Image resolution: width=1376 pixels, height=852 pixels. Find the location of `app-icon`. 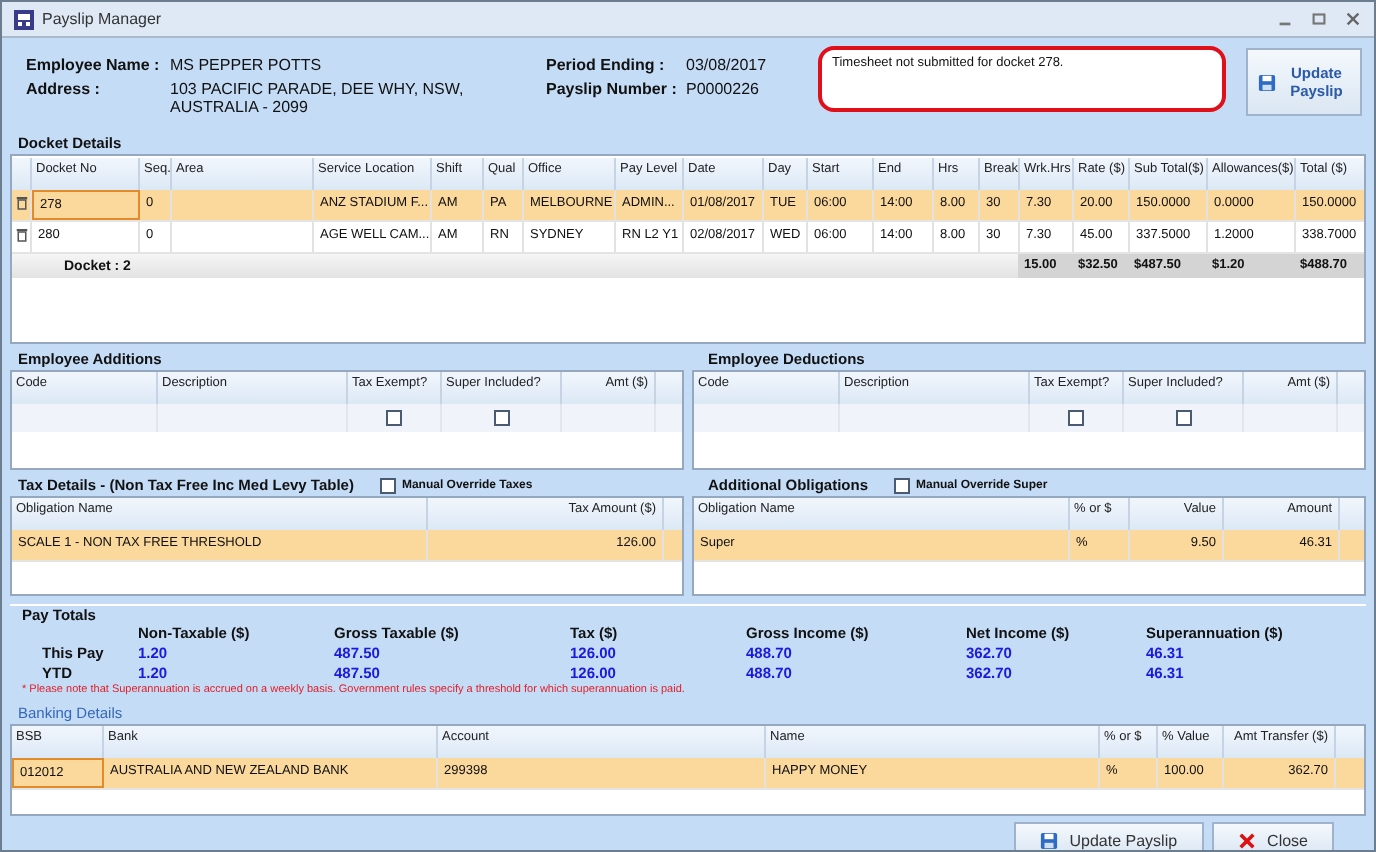

app-icon is located at coordinates (24, 19).